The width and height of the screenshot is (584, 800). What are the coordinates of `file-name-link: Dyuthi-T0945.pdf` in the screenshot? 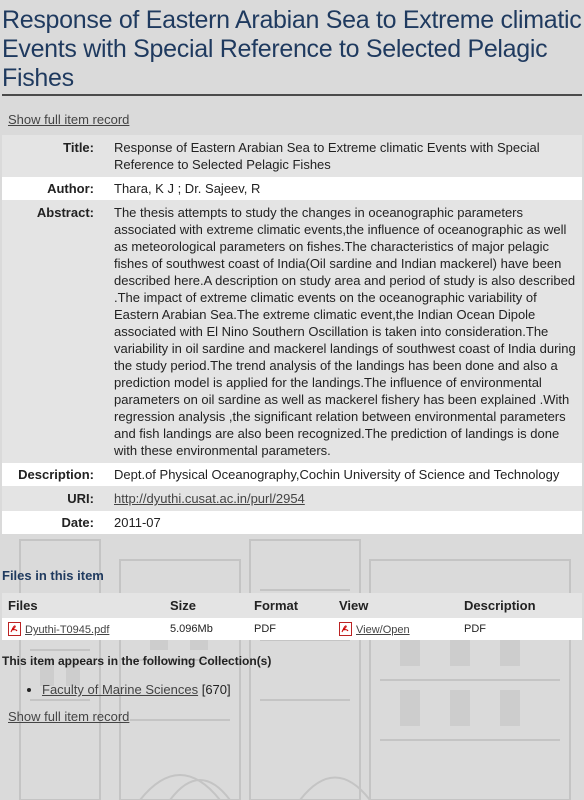 It's located at (67, 630).